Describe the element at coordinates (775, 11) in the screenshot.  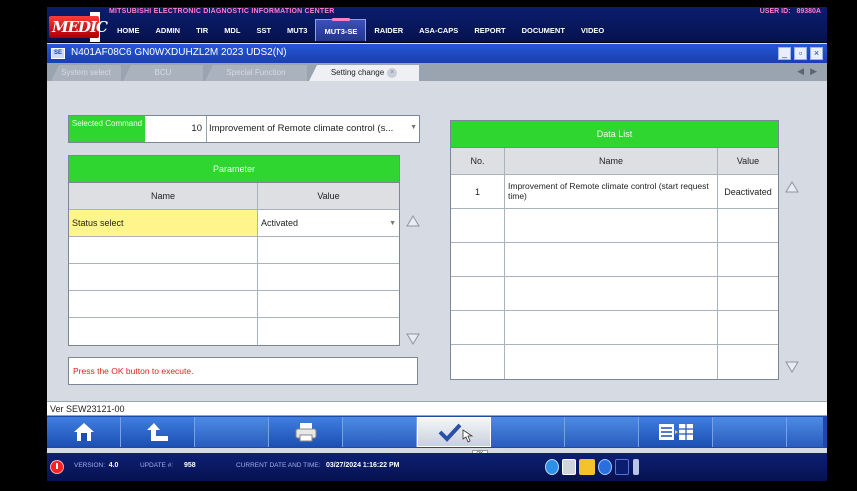
I see `user-label: USER ID:` at that location.